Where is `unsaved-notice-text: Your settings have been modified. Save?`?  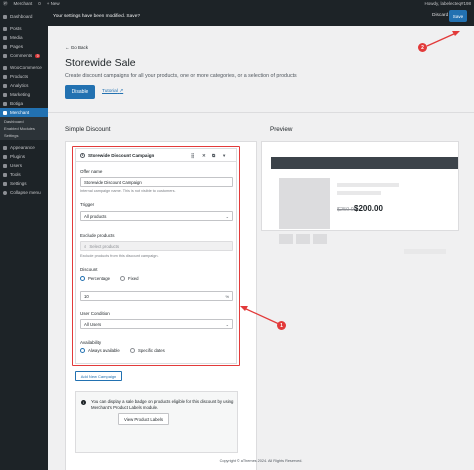
unsaved-notice-text: Your settings have been modified. Save? is located at coordinates (97, 16).